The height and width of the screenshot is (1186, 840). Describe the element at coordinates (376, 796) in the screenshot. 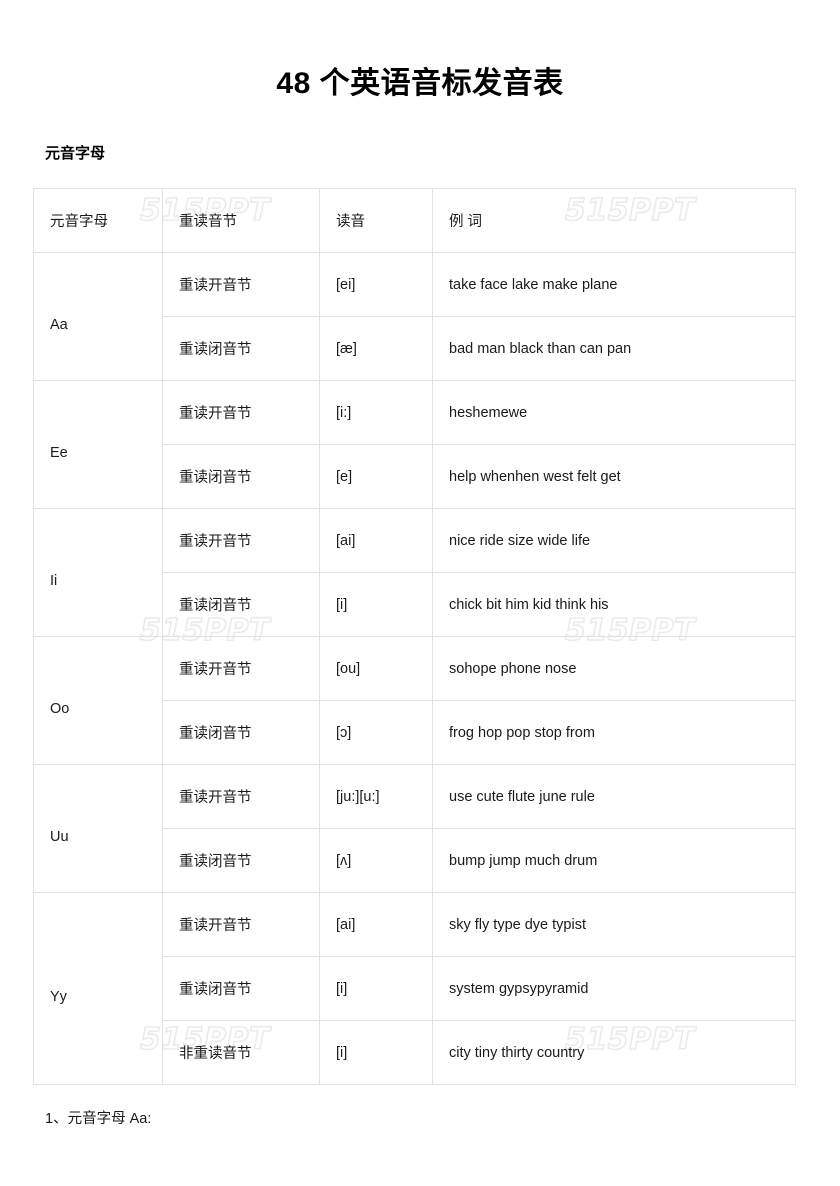

I see `cell-phonetic-symbol: [ju:][u:]` at that location.